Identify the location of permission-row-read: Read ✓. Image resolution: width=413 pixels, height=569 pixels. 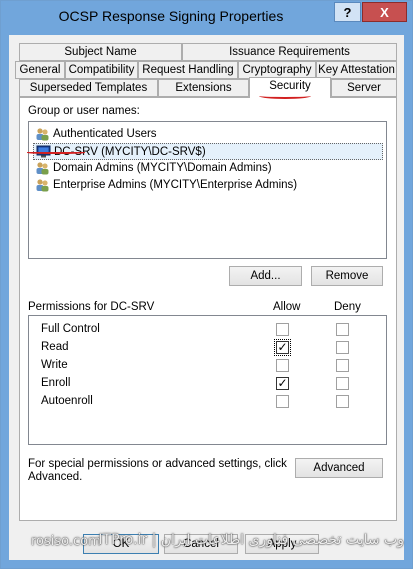
(207, 348).